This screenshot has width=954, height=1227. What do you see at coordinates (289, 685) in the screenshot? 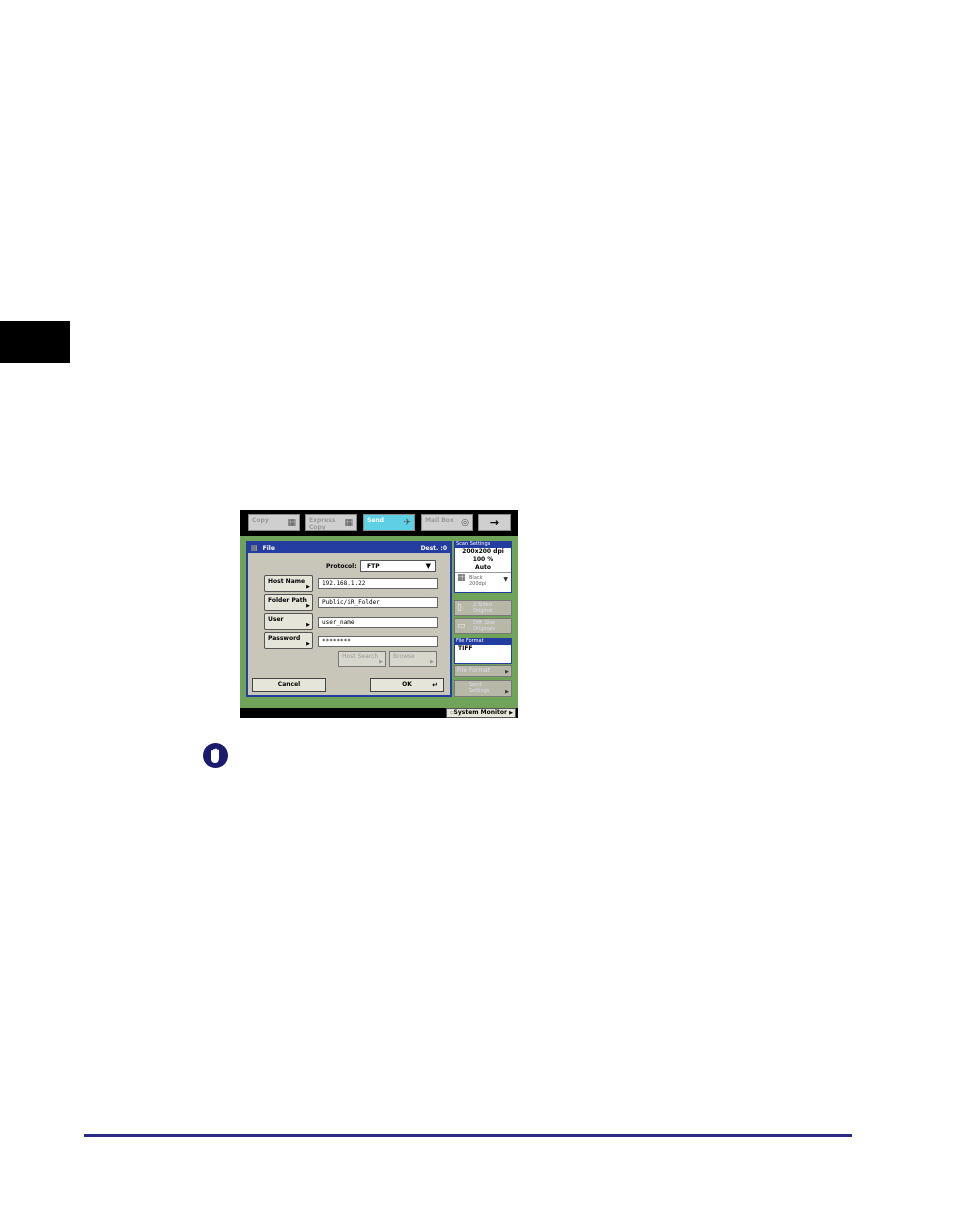
I see `cancel-button: Cancel` at bounding box center [289, 685].